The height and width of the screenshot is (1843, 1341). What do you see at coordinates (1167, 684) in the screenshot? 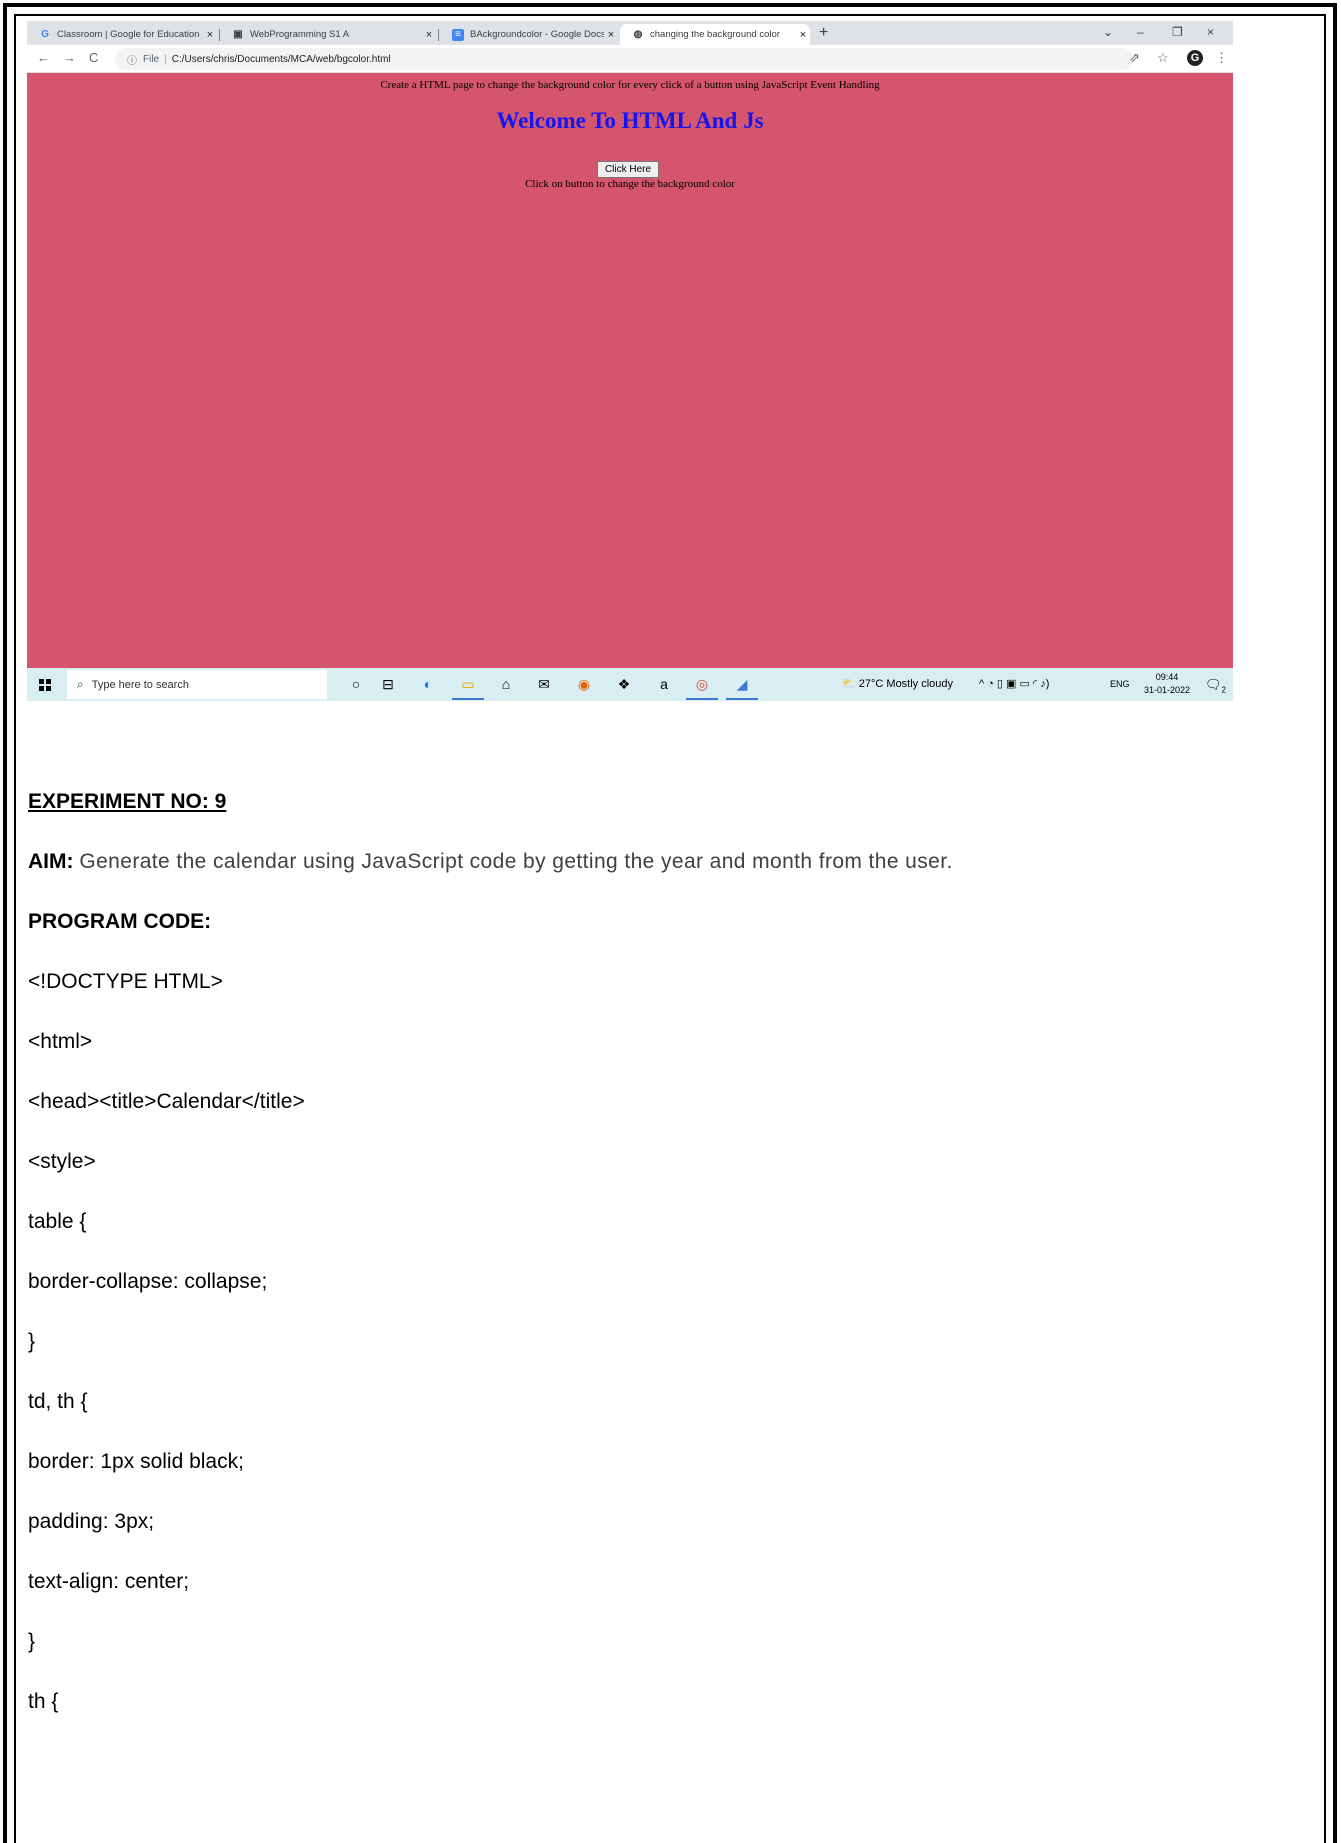
I see `taskbar-clock: 09:44 31-01-2022` at bounding box center [1167, 684].